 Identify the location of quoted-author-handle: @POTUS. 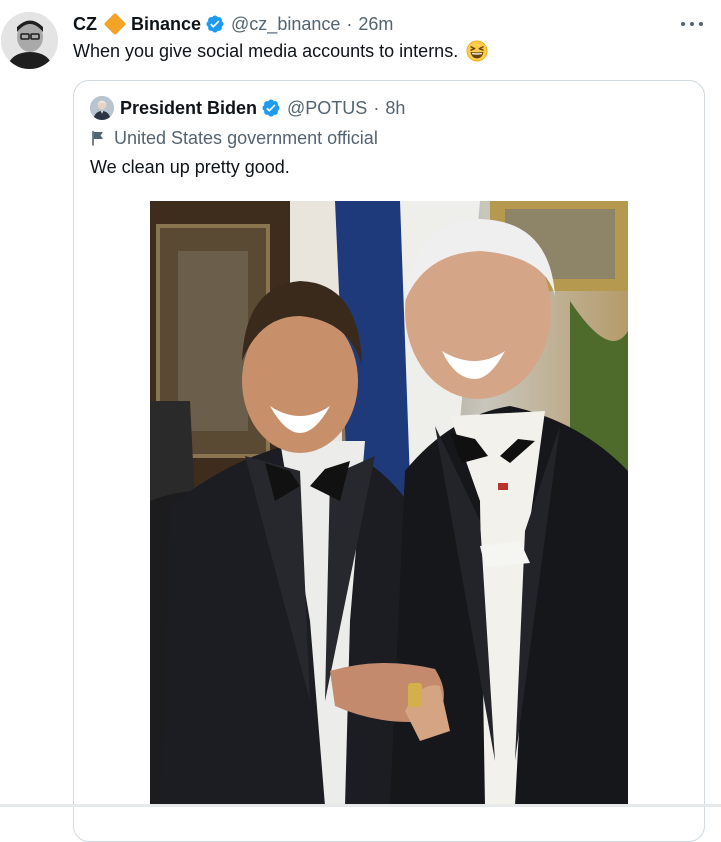
(327, 108).